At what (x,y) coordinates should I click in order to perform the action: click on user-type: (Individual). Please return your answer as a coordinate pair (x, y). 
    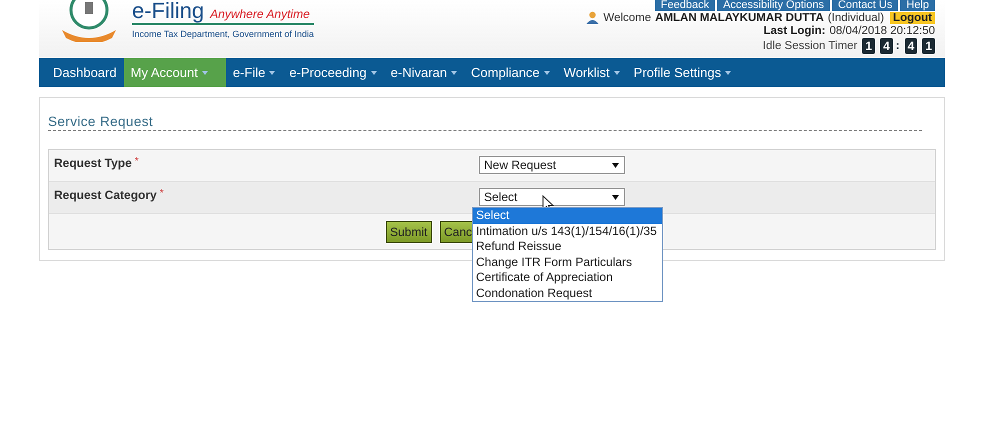
    Looking at the image, I should click on (856, 18).